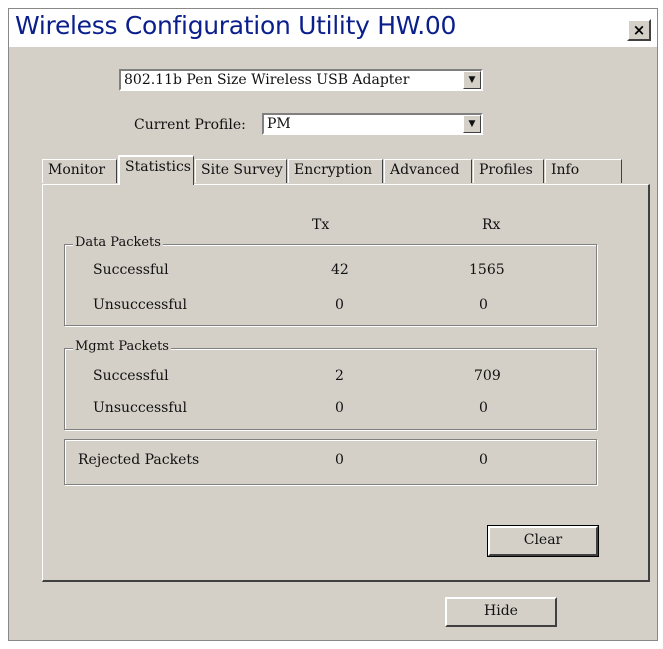  Describe the element at coordinates (330, 462) in the screenshot. I see `rejected-packets-group: Rejected Packets 0 0` at that location.